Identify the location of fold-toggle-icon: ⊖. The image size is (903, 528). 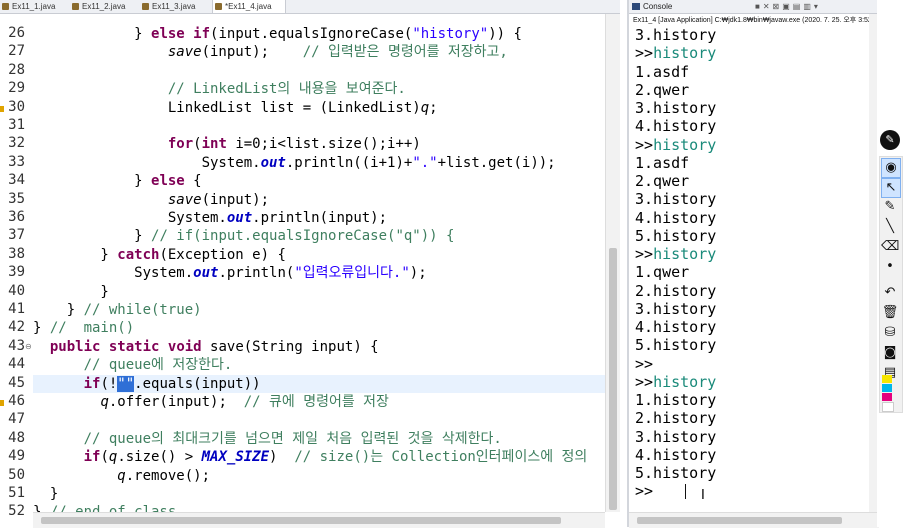
(28, 346).